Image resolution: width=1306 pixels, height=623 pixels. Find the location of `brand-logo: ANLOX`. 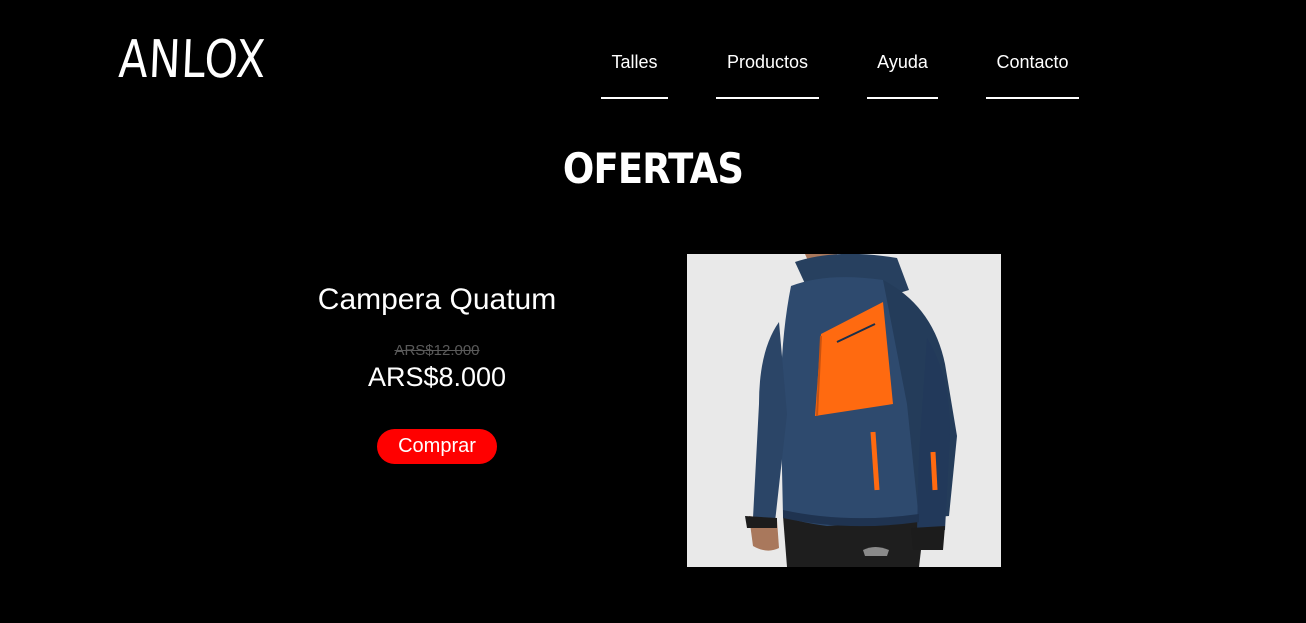

brand-logo: ANLOX is located at coordinates (192, 60).